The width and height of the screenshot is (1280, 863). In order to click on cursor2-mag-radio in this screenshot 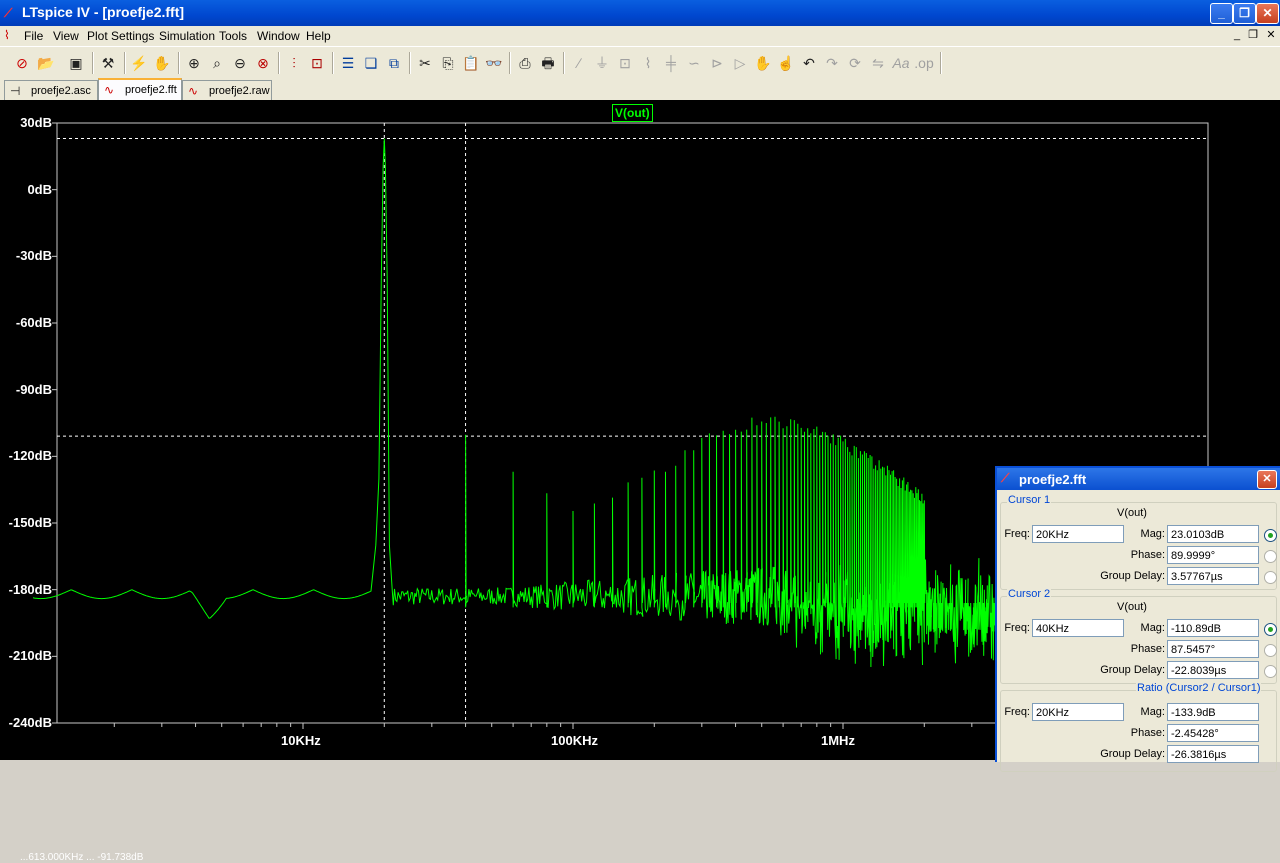, I will do `click(1270, 629)`.